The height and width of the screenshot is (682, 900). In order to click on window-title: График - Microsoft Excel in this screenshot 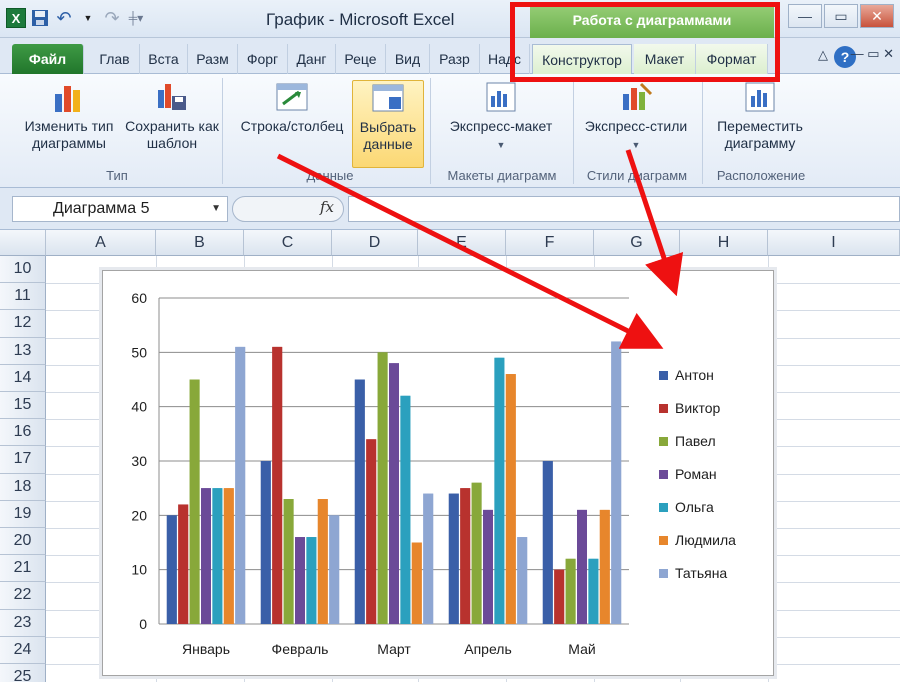, I will do `click(360, 19)`.